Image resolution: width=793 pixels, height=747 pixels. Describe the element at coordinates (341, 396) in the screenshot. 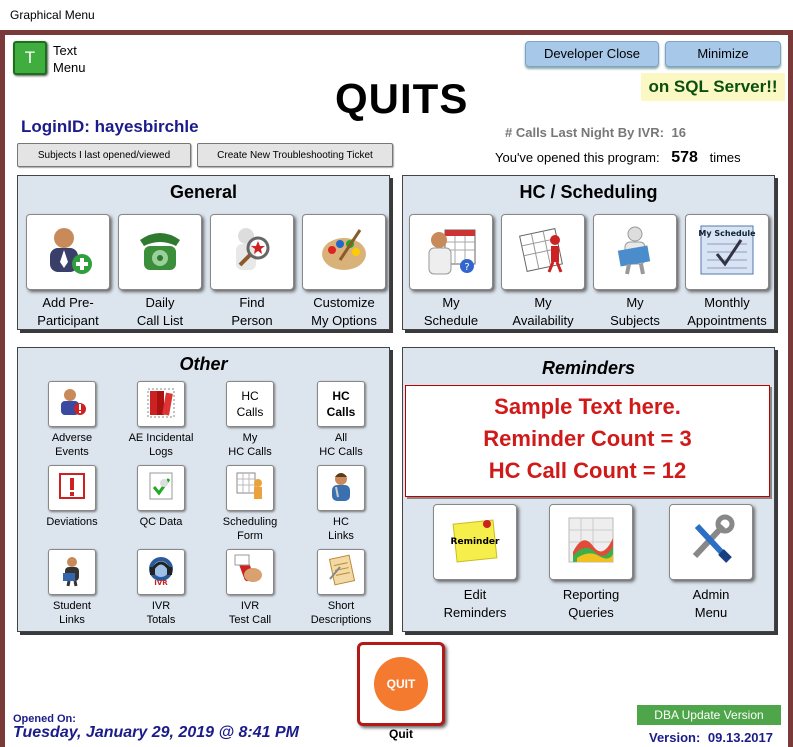

I see `hc-text-line1: HC` at that location.